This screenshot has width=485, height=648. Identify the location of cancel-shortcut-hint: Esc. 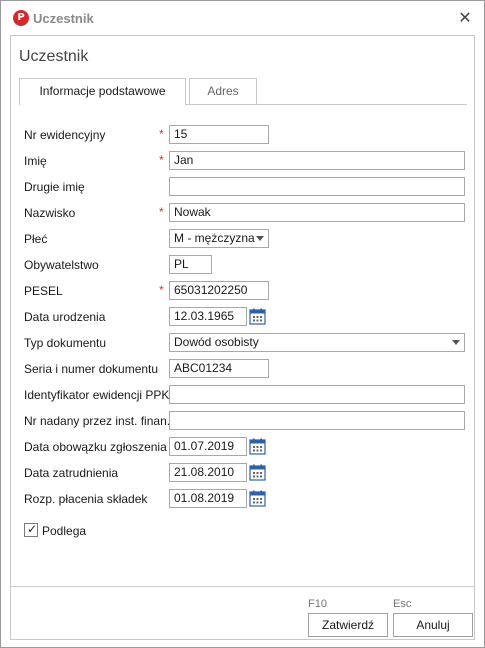
(402, 604).